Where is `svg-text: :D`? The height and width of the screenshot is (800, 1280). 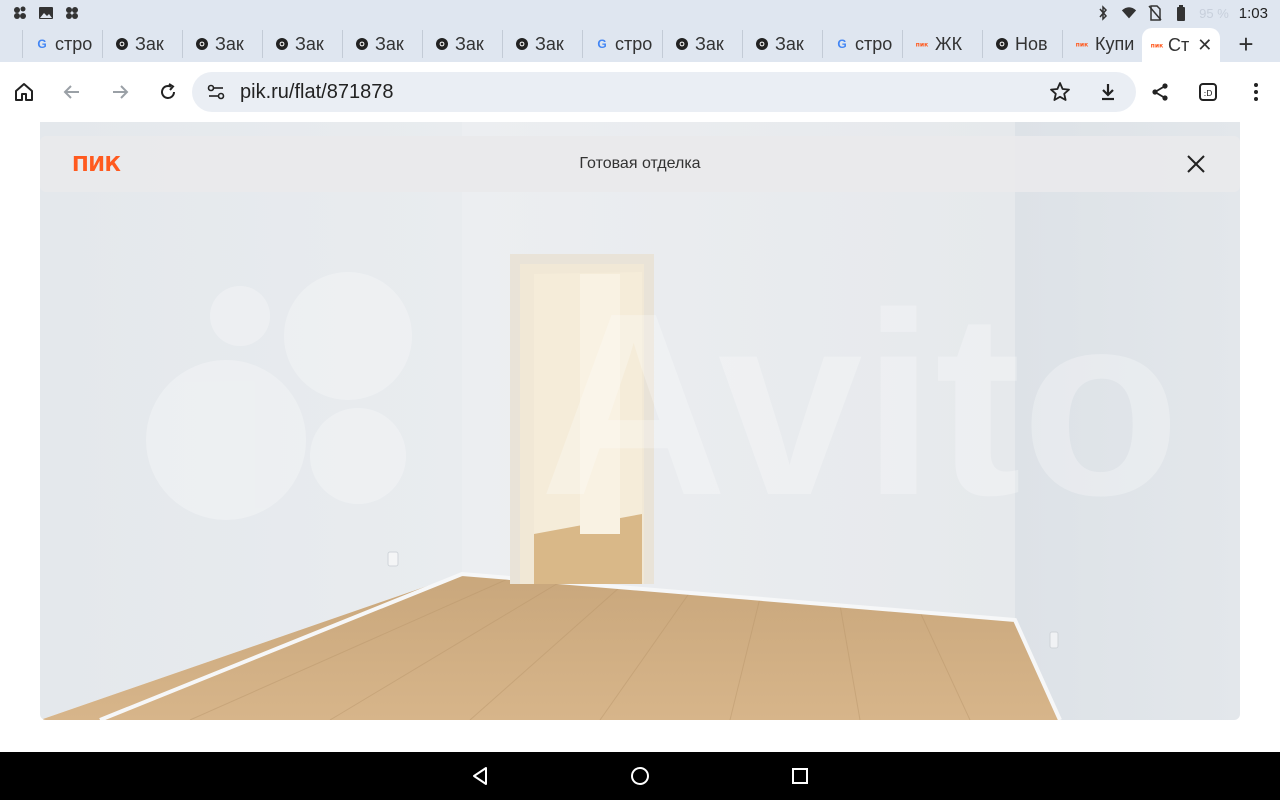 svg-text: :D is located at coordinates (1208, 93).